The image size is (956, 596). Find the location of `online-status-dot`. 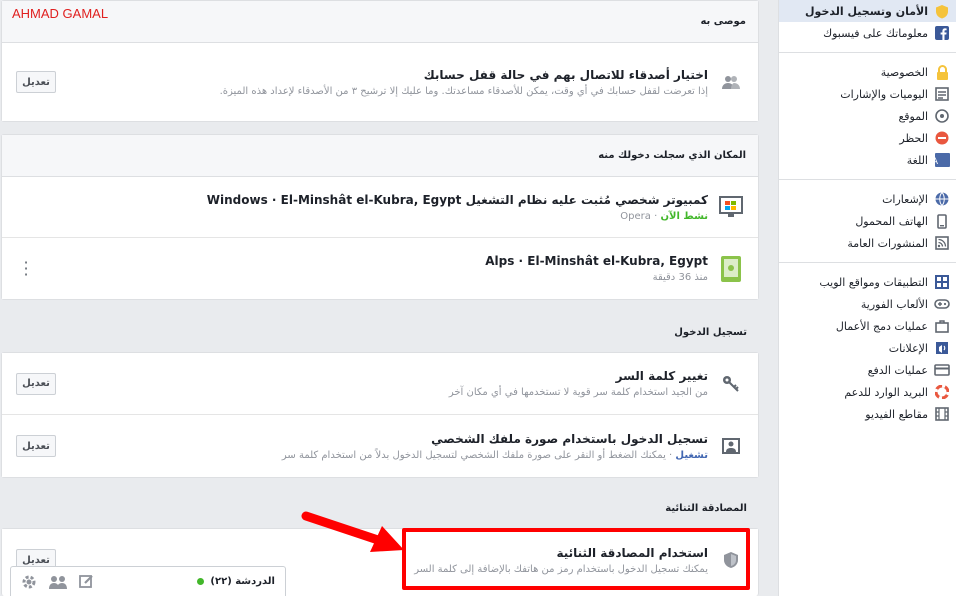

online-status-dot is located at coordinates (201, 581).